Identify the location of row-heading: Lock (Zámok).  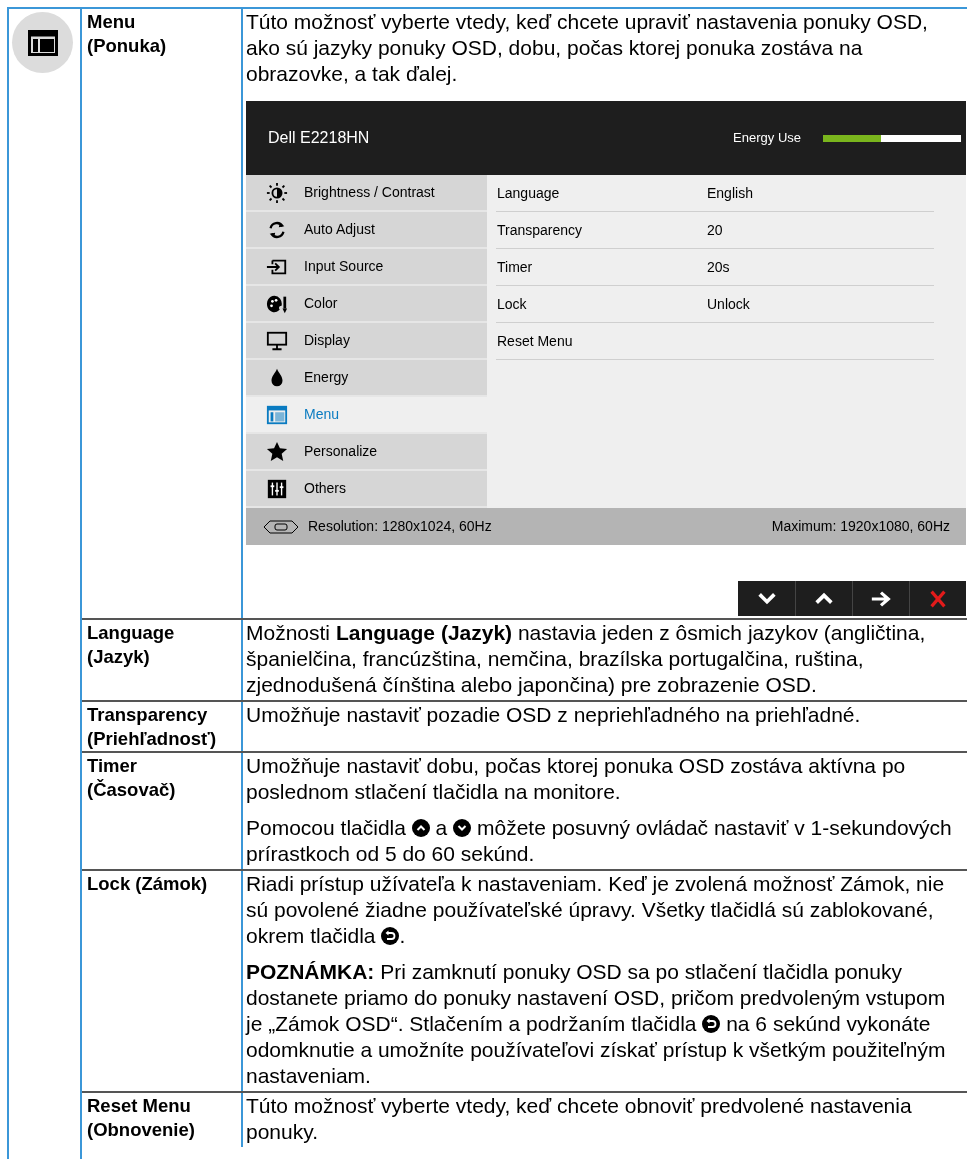
(162, 981).